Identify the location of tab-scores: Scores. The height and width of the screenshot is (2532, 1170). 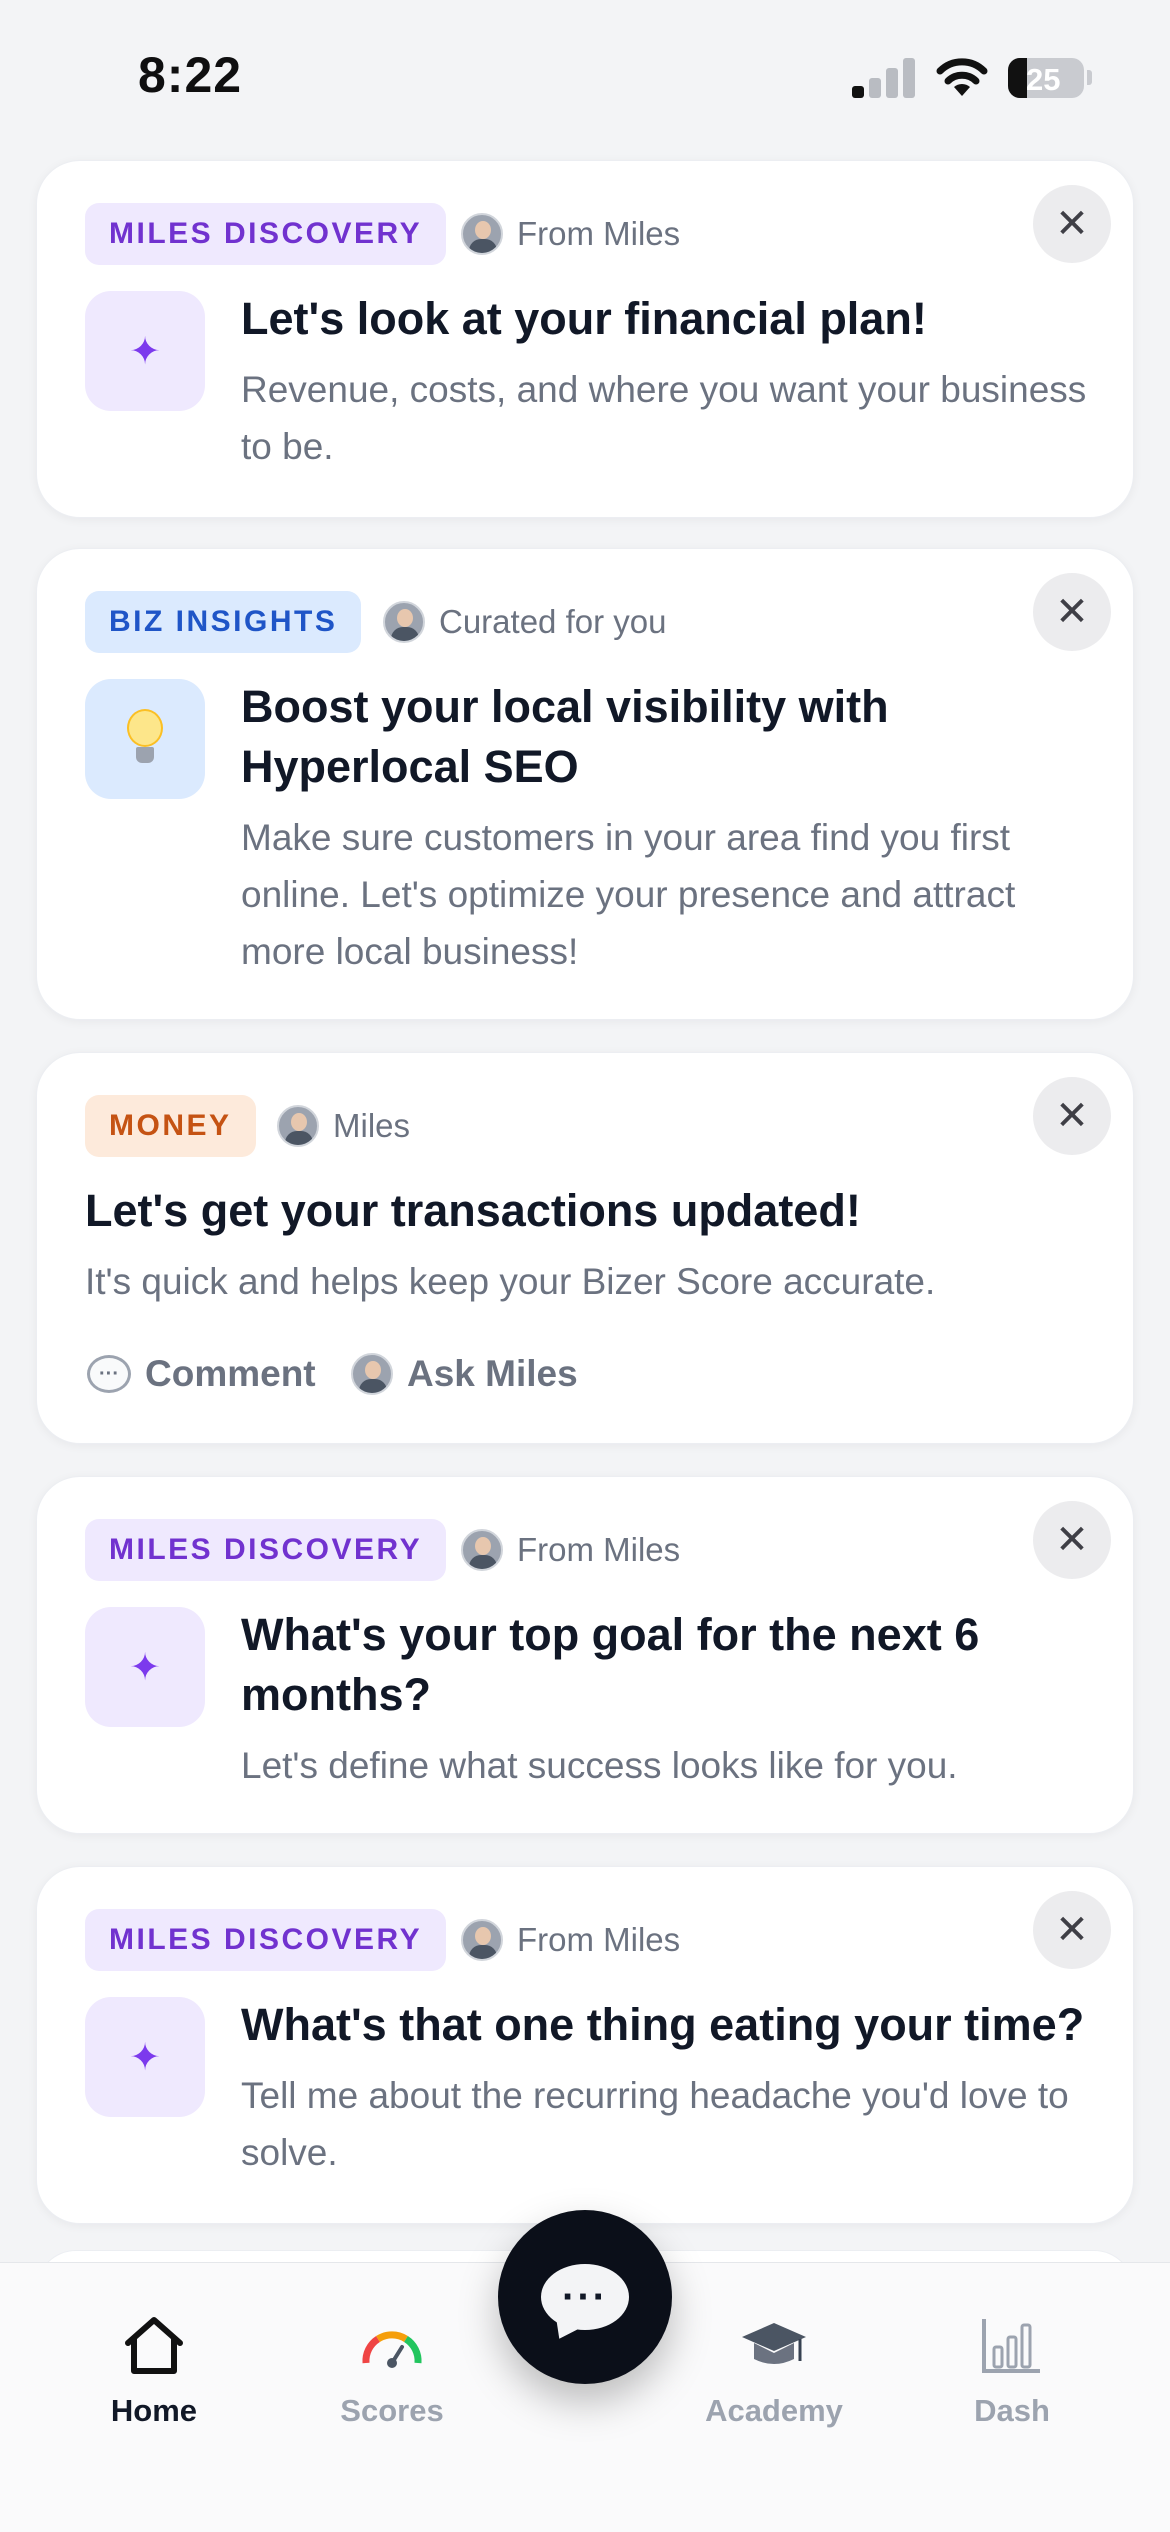
(392, 2372).